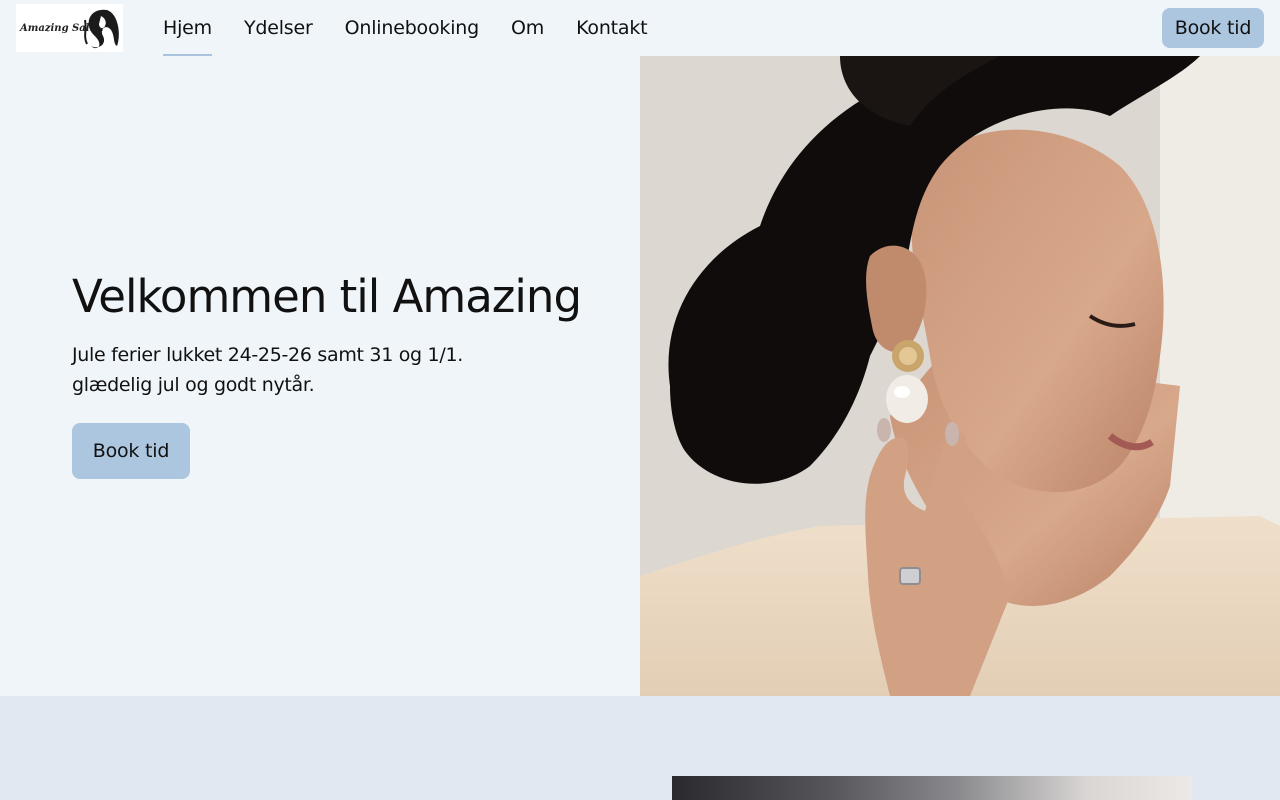 The width and height of the screenshot is (1280, 800). What do you see at coordinates (327, 296) in the screenshot?
I see `hero-title: Velkommen til Amazing` at bounding box center [327, 296].